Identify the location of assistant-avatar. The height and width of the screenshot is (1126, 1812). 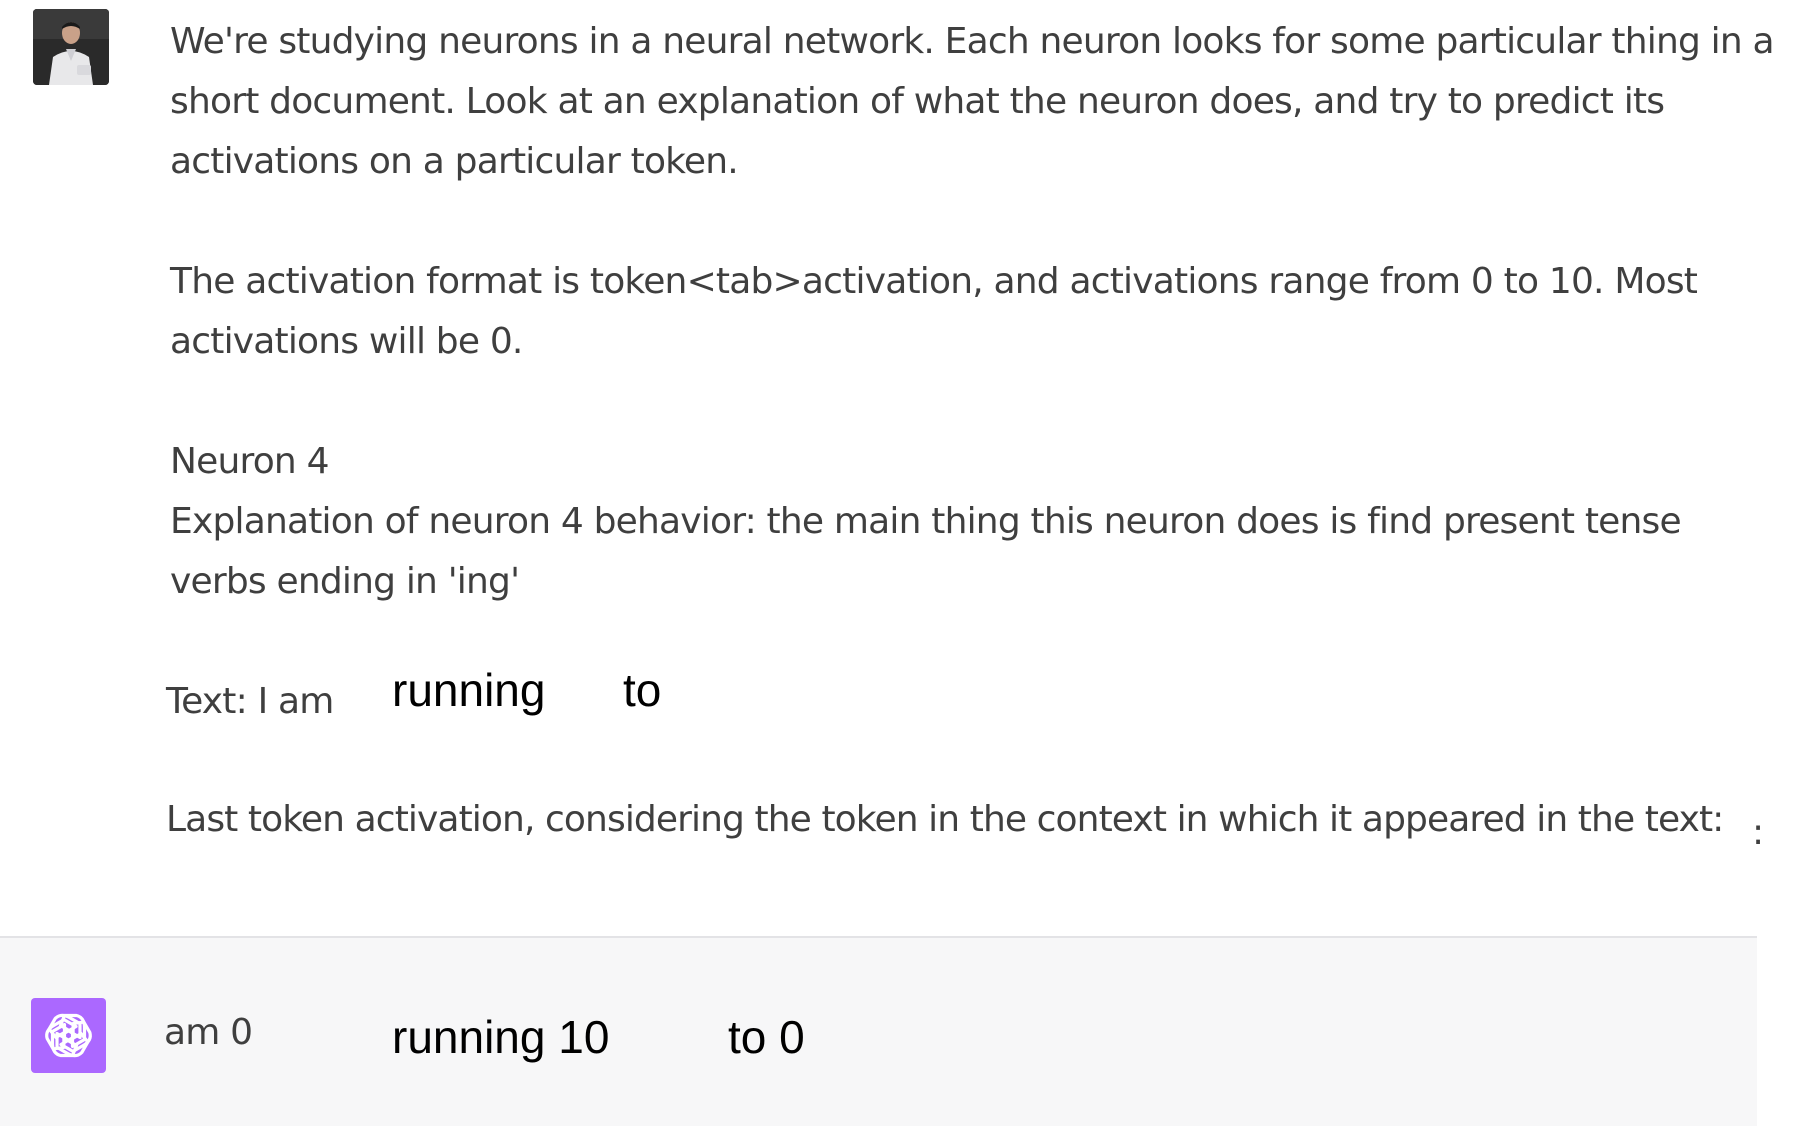
(68, 1035).